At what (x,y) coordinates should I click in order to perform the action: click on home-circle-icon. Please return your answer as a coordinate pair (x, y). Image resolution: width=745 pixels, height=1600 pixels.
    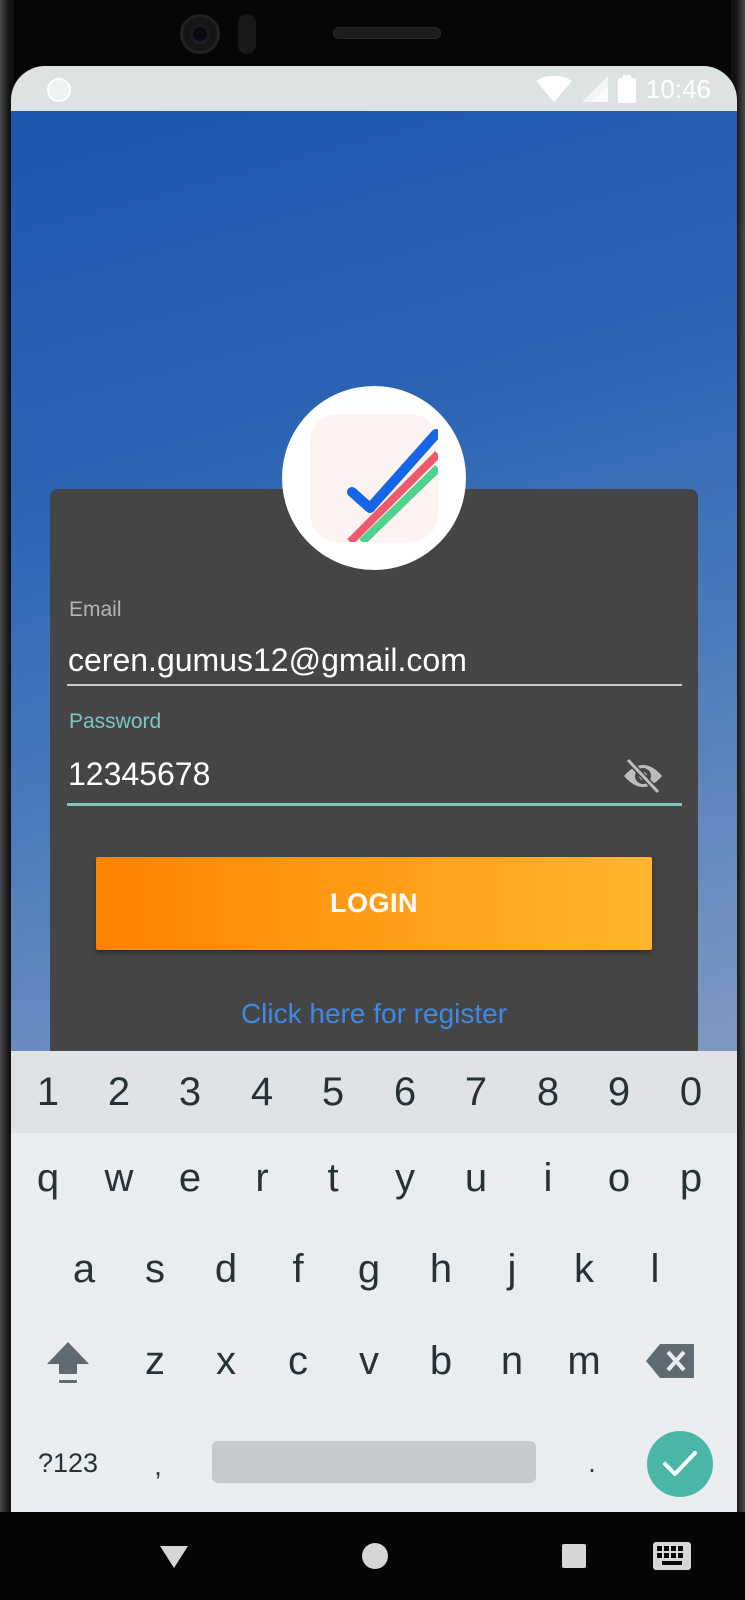
    Looking at the image, I should click on (375, 1556).